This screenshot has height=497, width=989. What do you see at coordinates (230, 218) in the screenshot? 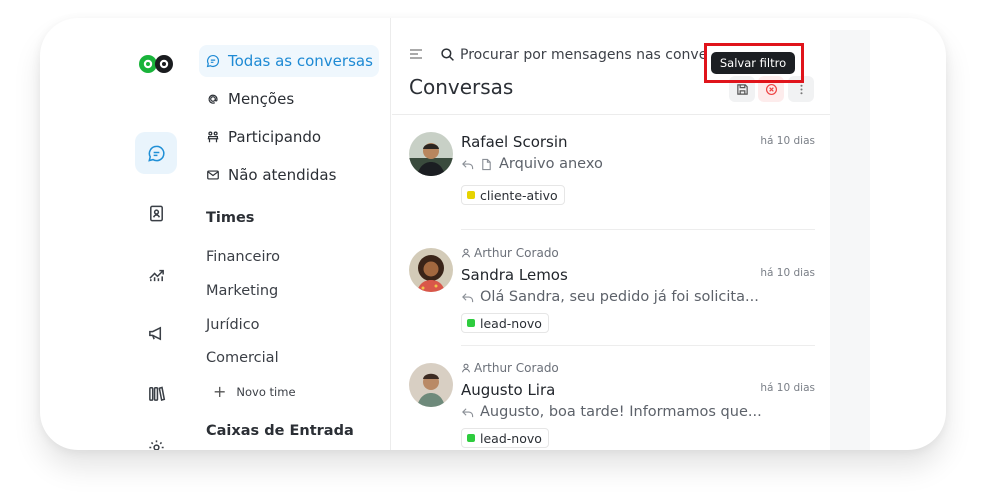
I see `teams-section-title: Times` at bounding box center [230, 218].